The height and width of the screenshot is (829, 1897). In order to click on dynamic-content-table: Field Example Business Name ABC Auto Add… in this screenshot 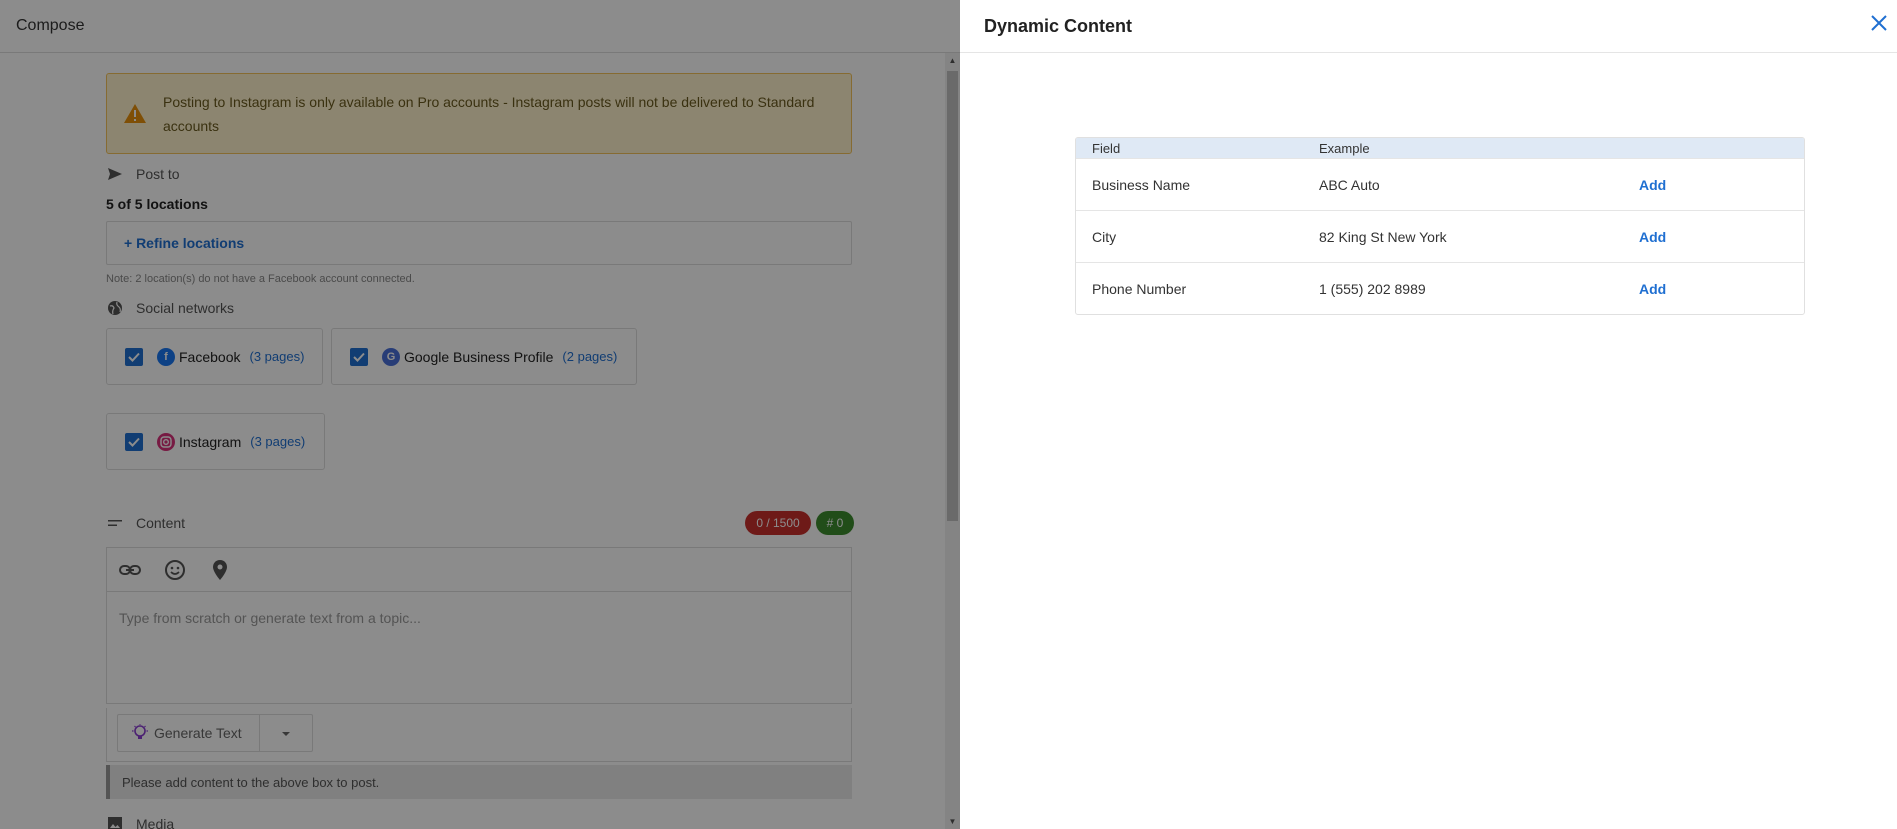, I will do `click(1440, 226)`.